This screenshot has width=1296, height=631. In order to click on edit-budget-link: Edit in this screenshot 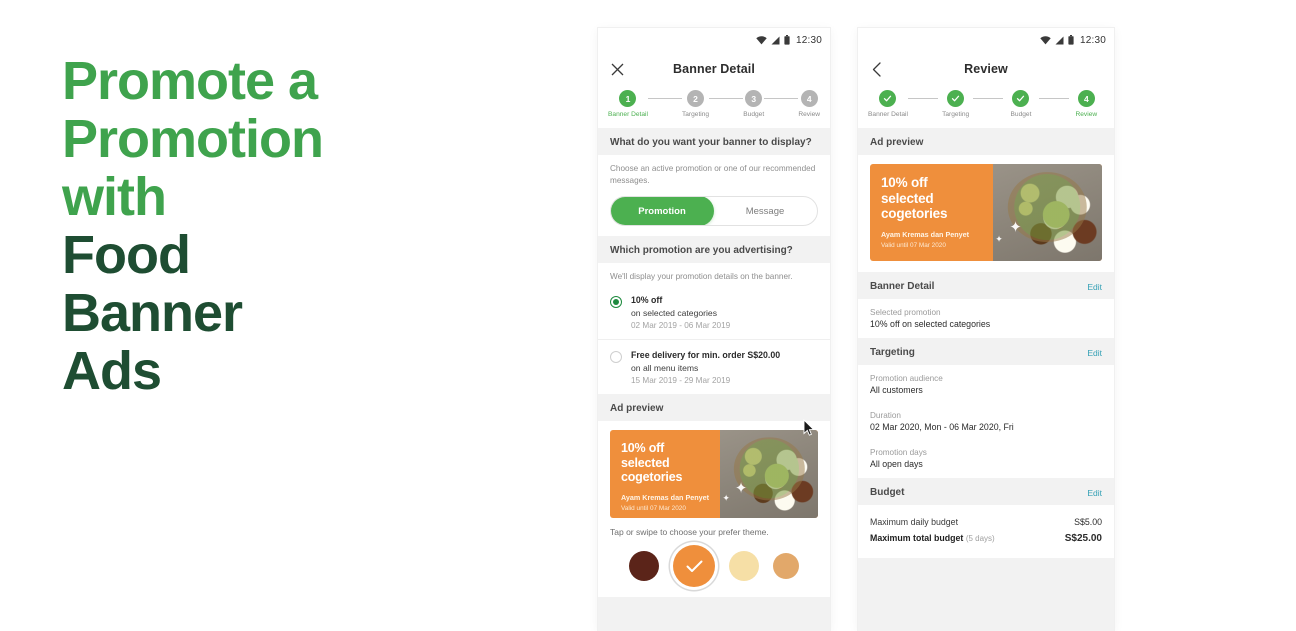, I will do `click(1094, 493)`.